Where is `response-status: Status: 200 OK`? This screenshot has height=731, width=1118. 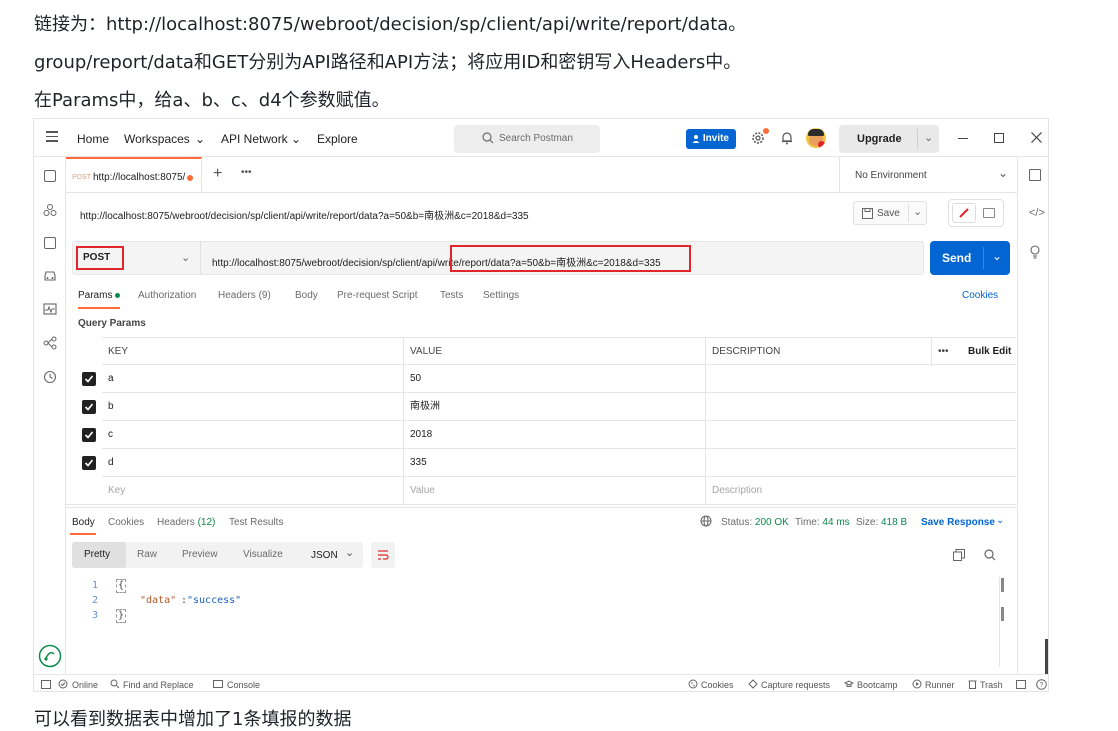
response-status: Status: 200 OK is located at coordinates (755, 522).